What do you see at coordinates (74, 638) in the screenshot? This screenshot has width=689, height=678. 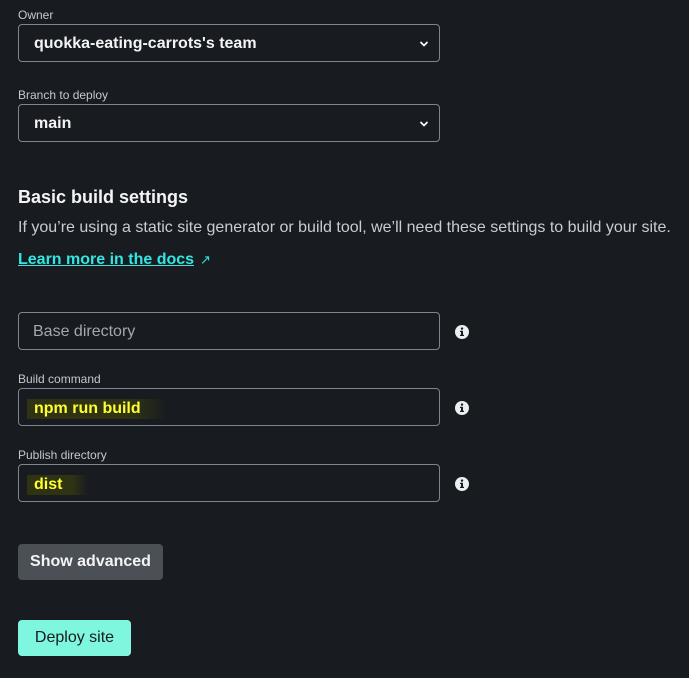 I see `deploy-site-button: Deploy site` at bounding box center [74, 638].